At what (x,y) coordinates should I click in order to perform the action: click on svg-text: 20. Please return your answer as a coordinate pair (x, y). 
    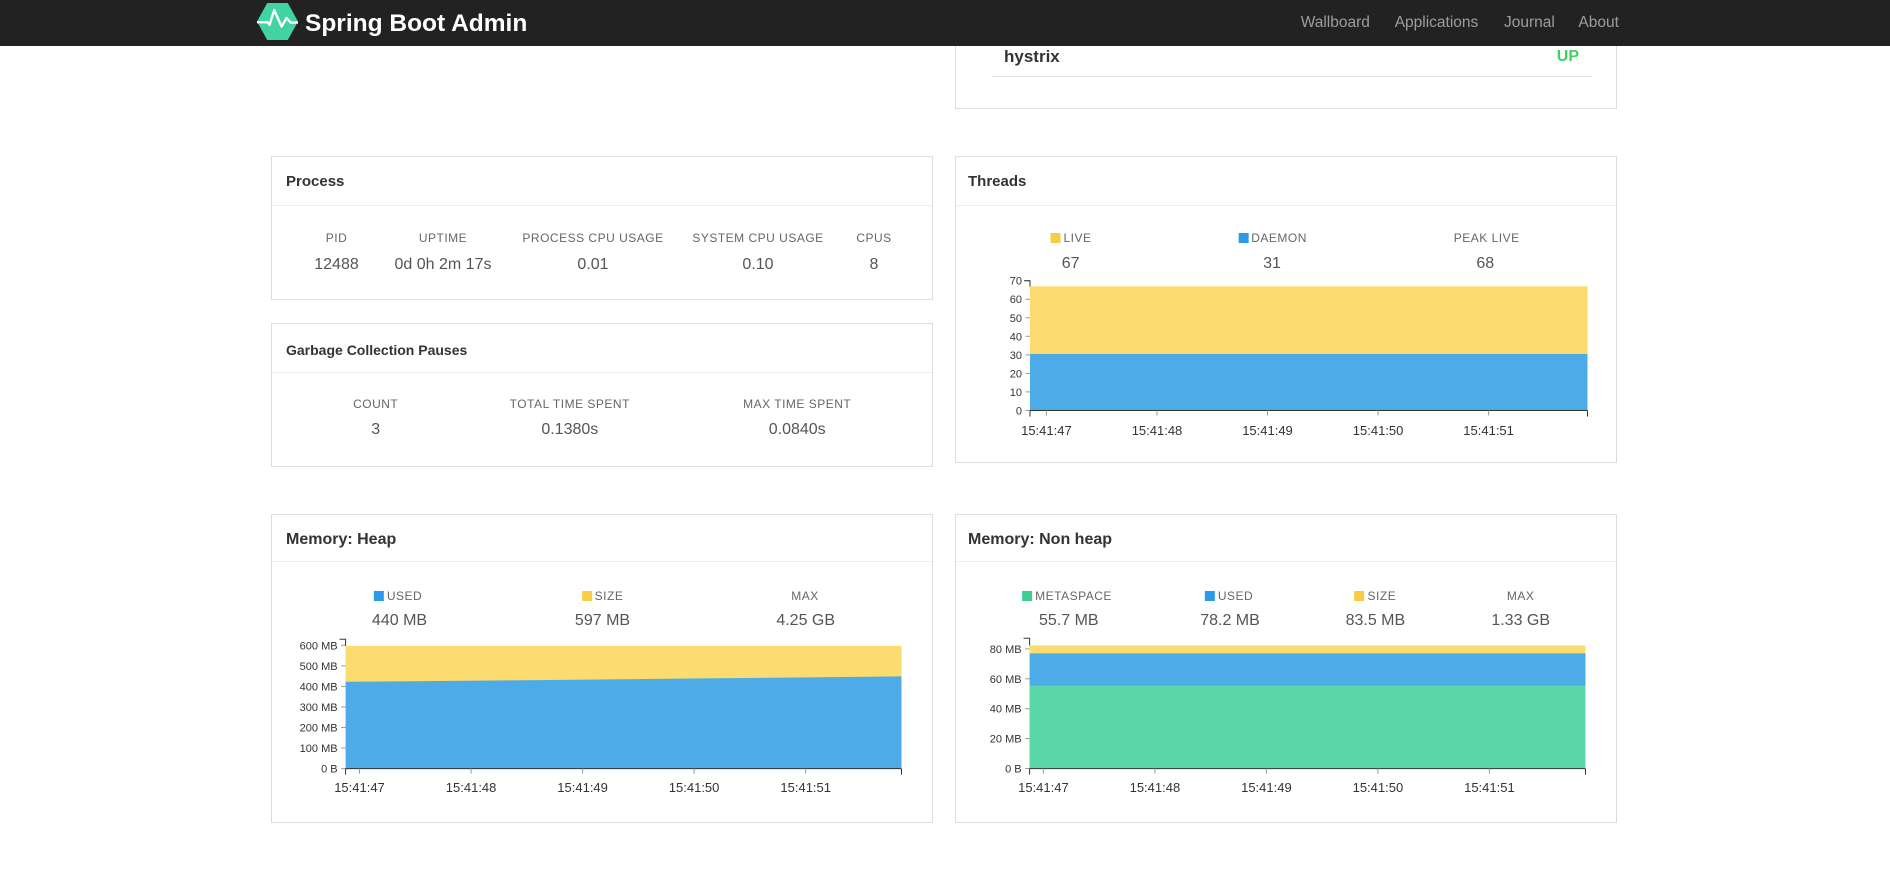
    Looking at the image, I should click on (1016, 374).